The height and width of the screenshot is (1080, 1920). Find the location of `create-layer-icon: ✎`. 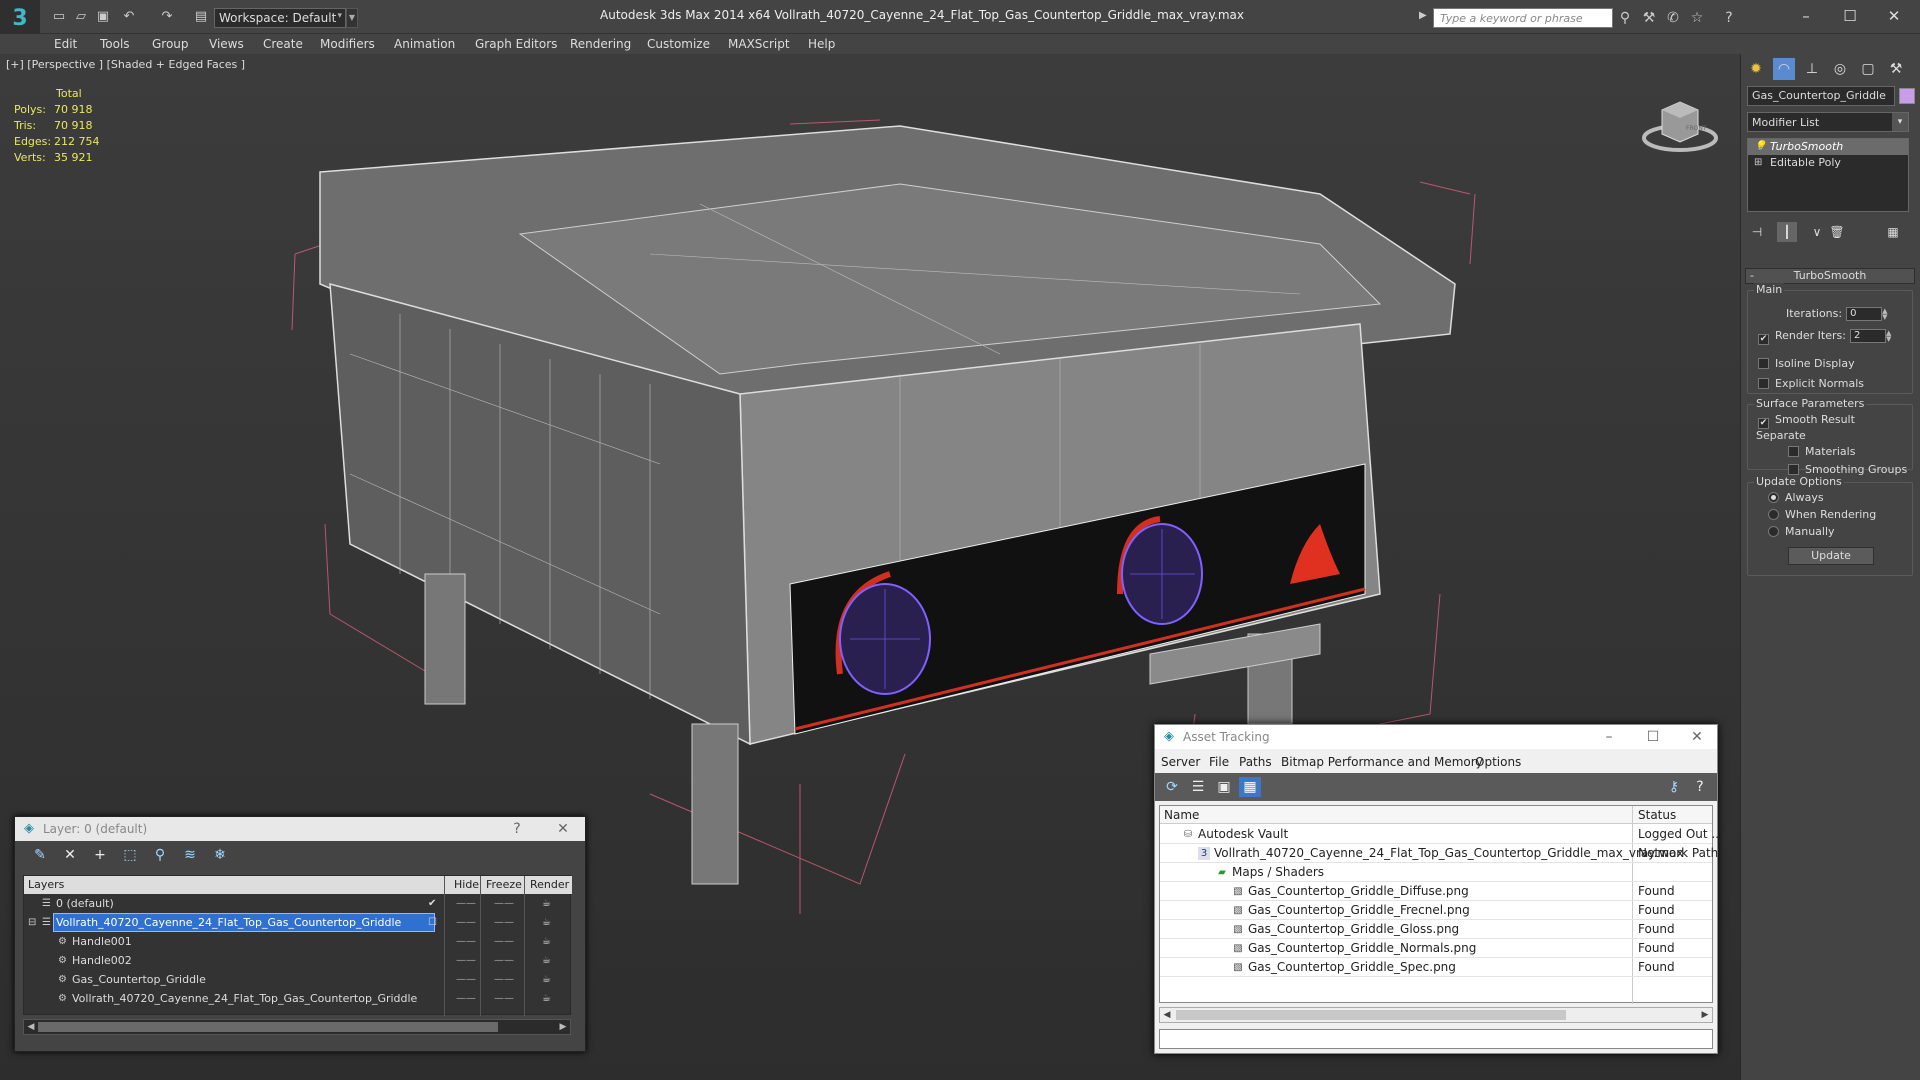

create-layer-icon: ✎ is located at coordinates (40, 855).